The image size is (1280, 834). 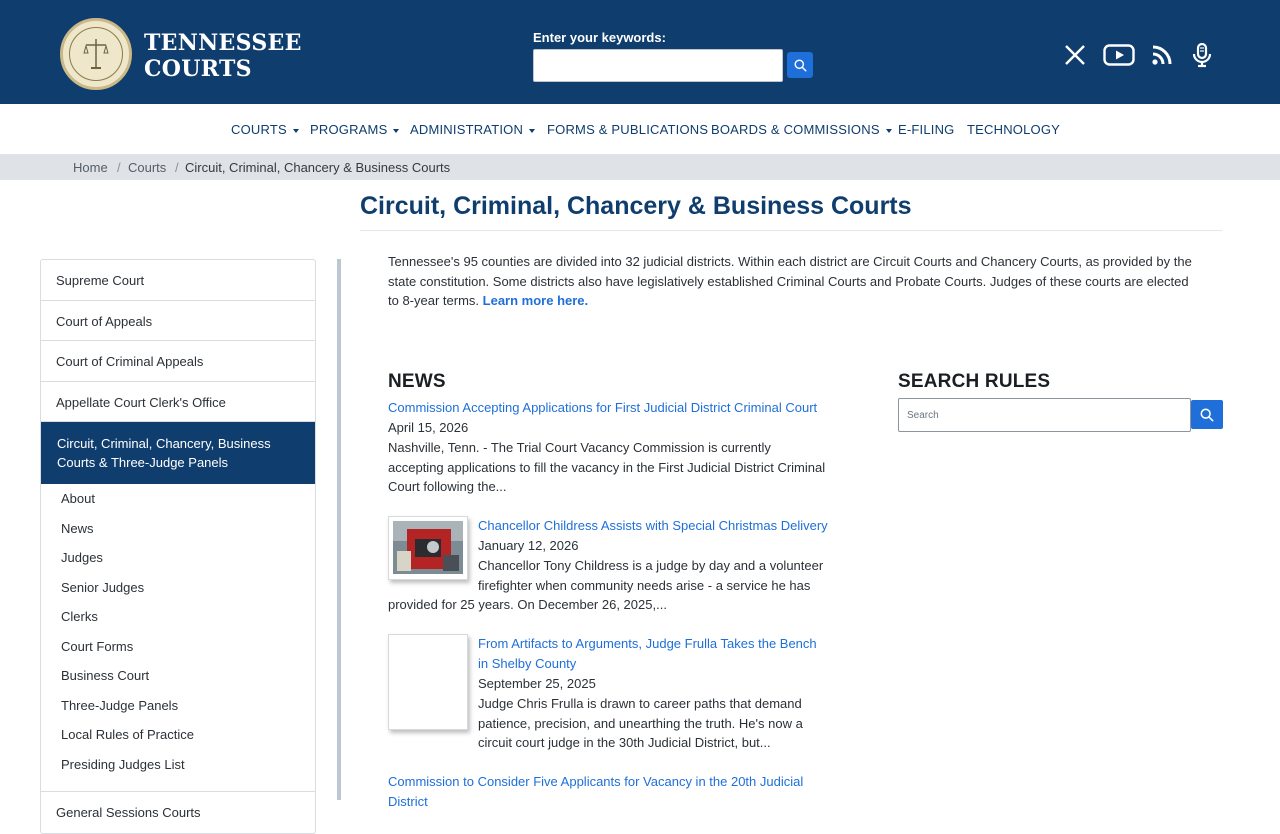 I want to click on breadcrumb-courts: Courts, so click(x=147, y=167).